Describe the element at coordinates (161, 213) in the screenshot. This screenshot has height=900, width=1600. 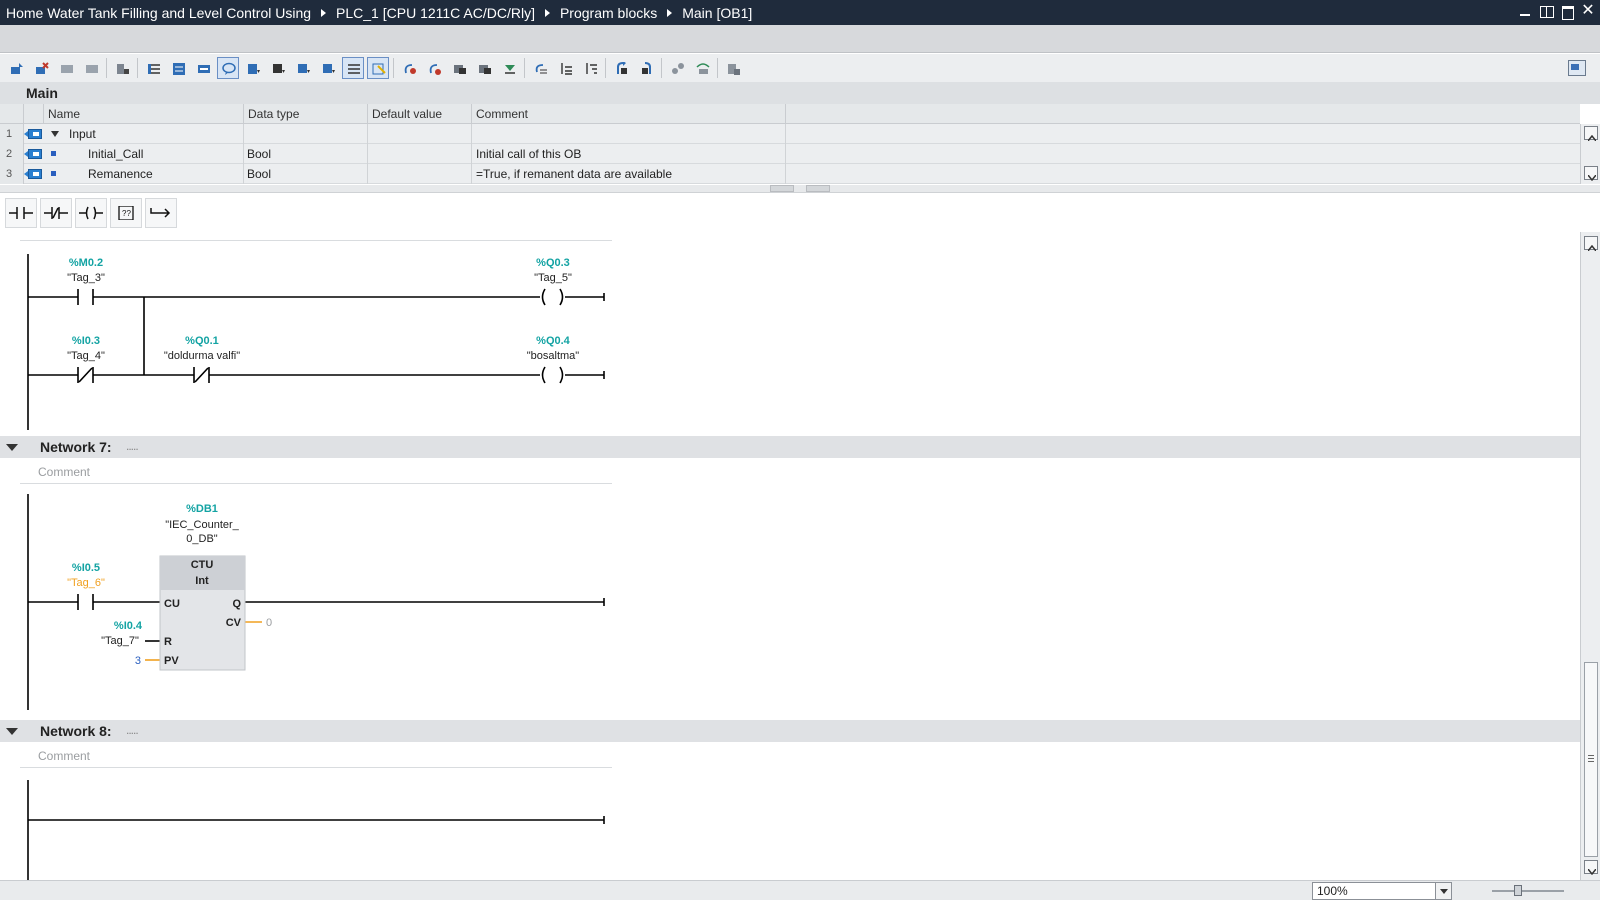
I see `open-branch-icon` at that location.